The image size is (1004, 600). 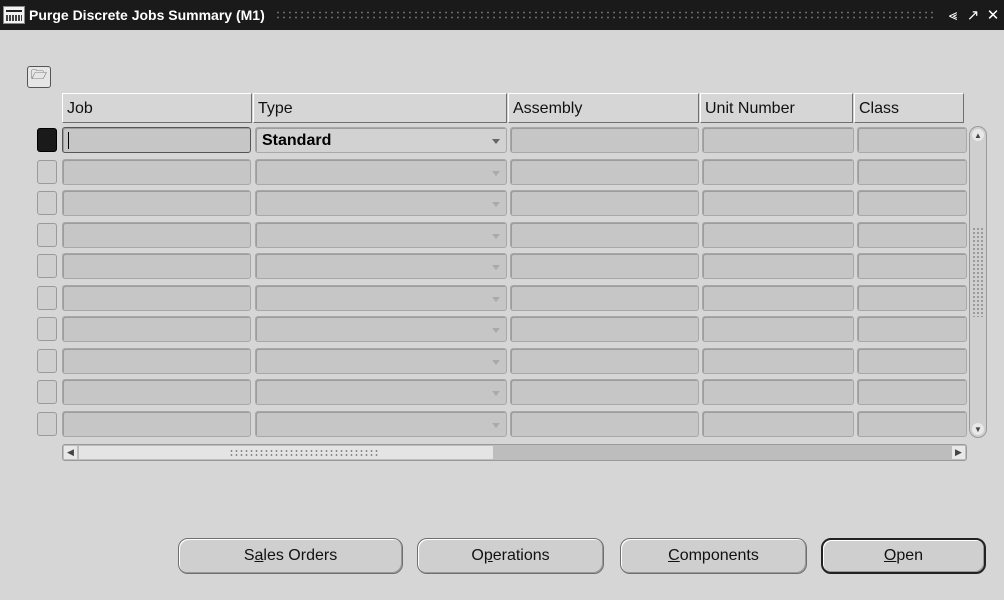 What do you see at coordinates (297, 140) in the screenshot?
I see `type-value: Standard` at bounding box center [297, 140].